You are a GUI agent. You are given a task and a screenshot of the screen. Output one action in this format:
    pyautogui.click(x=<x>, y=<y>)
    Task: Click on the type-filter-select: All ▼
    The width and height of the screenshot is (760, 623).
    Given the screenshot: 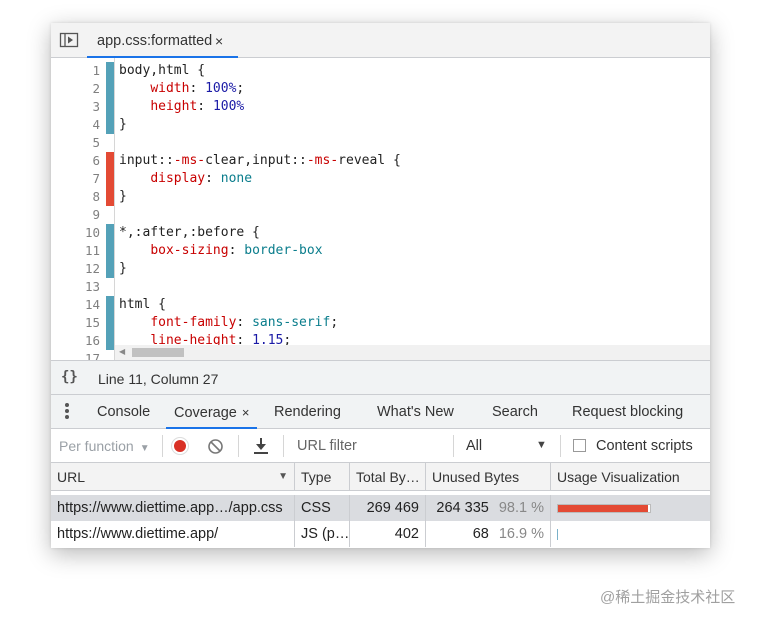 What is the action you would take?
    pyautogui.click(x=507, y=446)
    